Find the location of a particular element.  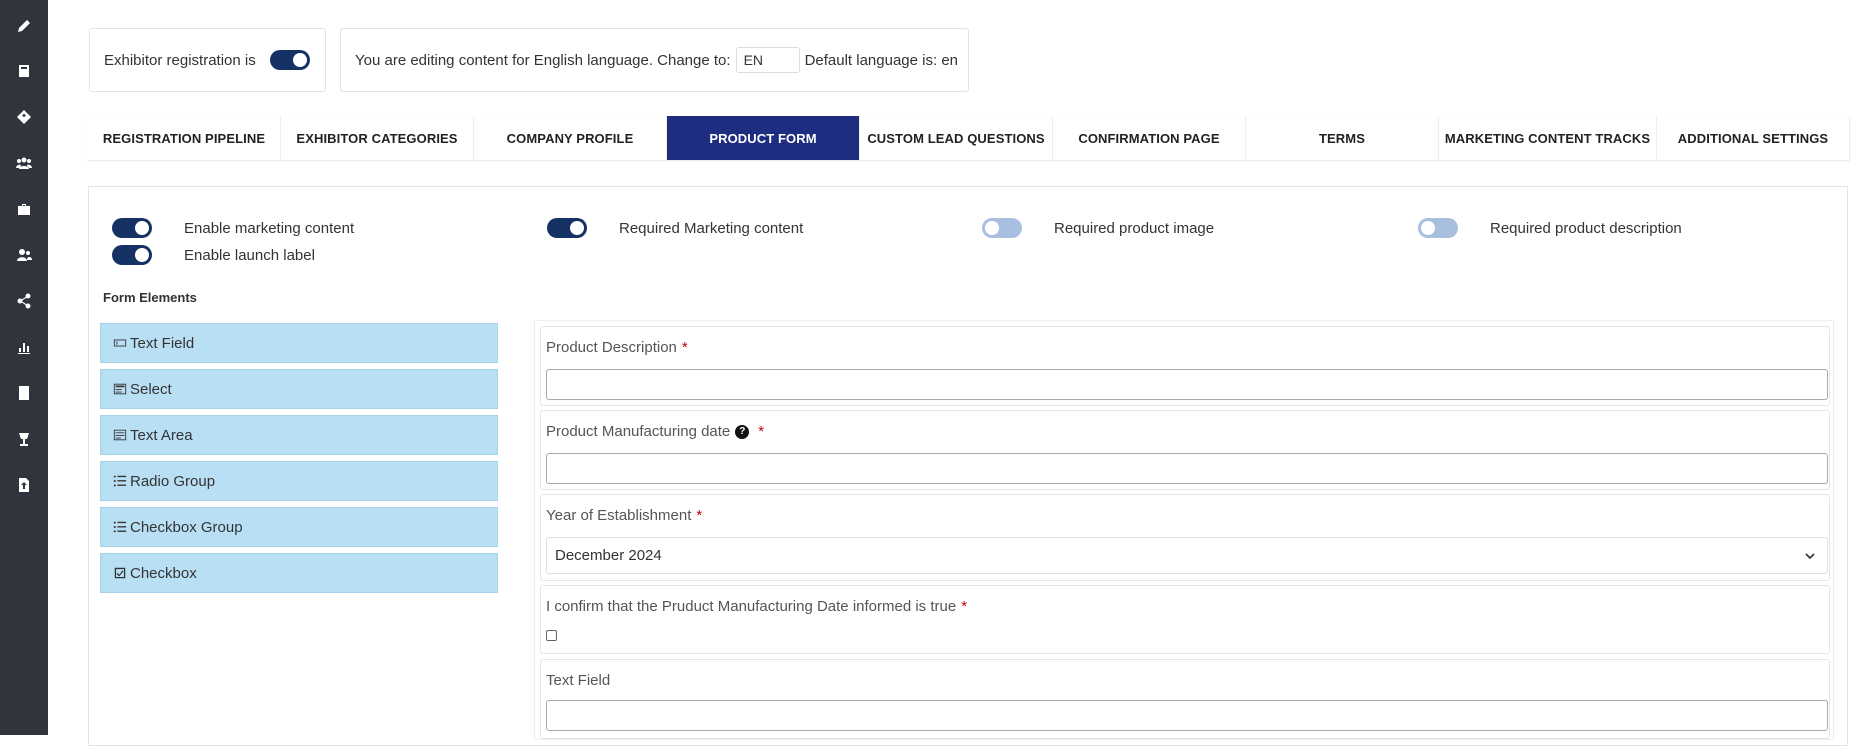

element-label: Text Field is located at coordinates (162, 343).